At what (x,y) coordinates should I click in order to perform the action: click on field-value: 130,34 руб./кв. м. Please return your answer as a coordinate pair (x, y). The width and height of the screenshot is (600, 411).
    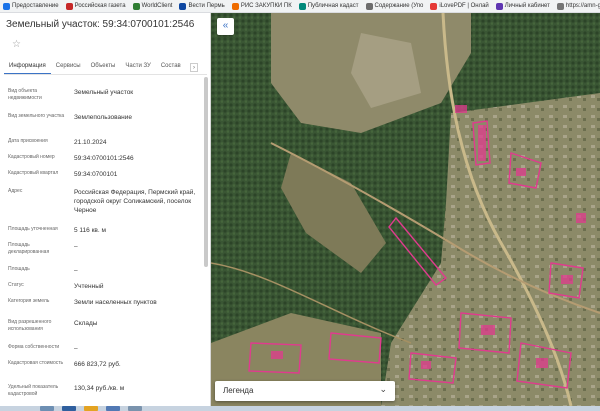
    Looking at the image, I should click on (99, 388).